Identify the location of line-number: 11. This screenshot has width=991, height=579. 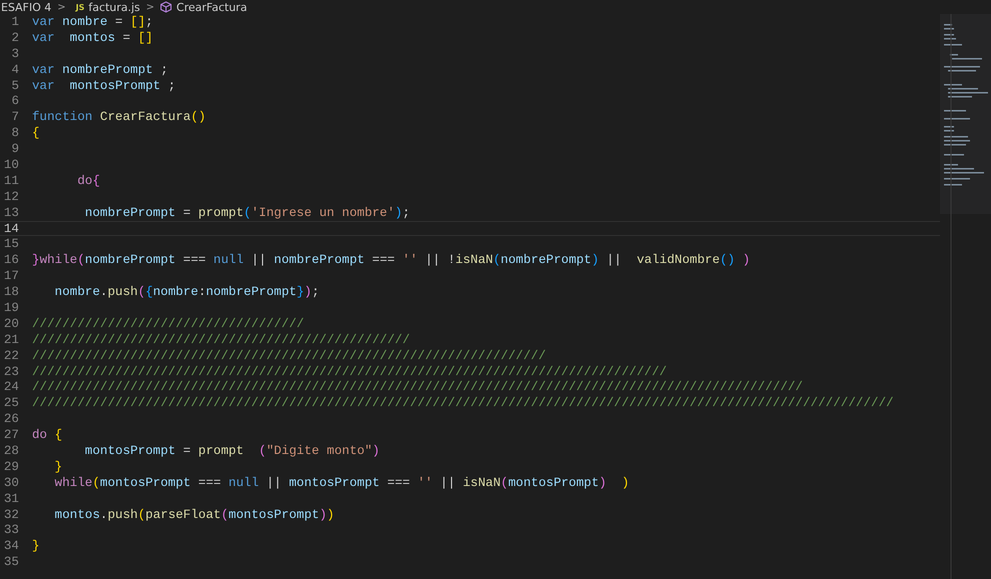
(10, 181).